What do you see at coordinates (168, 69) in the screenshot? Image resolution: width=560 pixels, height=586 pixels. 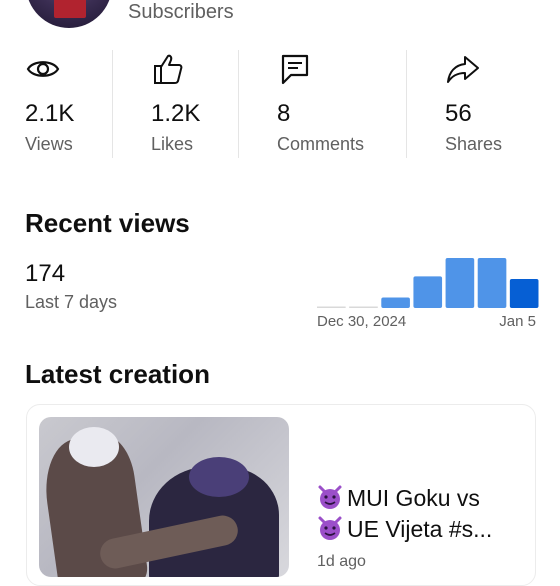 I see `thumbs-up-icon` at bounding box center [168, 69].